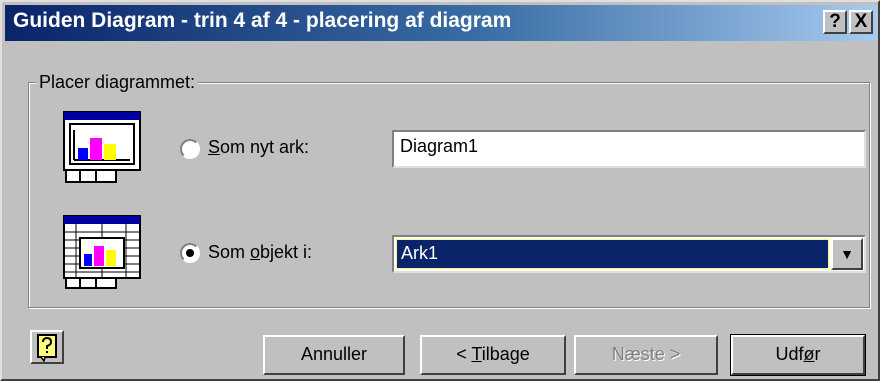 Image resolution: width=882 pixels, height=383 pixels. What do you see at coordinates (629, 149) in the screenshot?
I see `new-sheet-name-input: Diagram1` at bounding box center [629, 149].